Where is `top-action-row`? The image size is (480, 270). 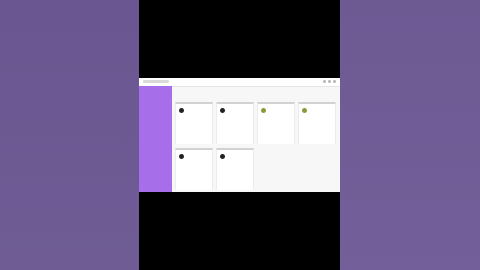 top-action-row is located at coordinates (256, 94).